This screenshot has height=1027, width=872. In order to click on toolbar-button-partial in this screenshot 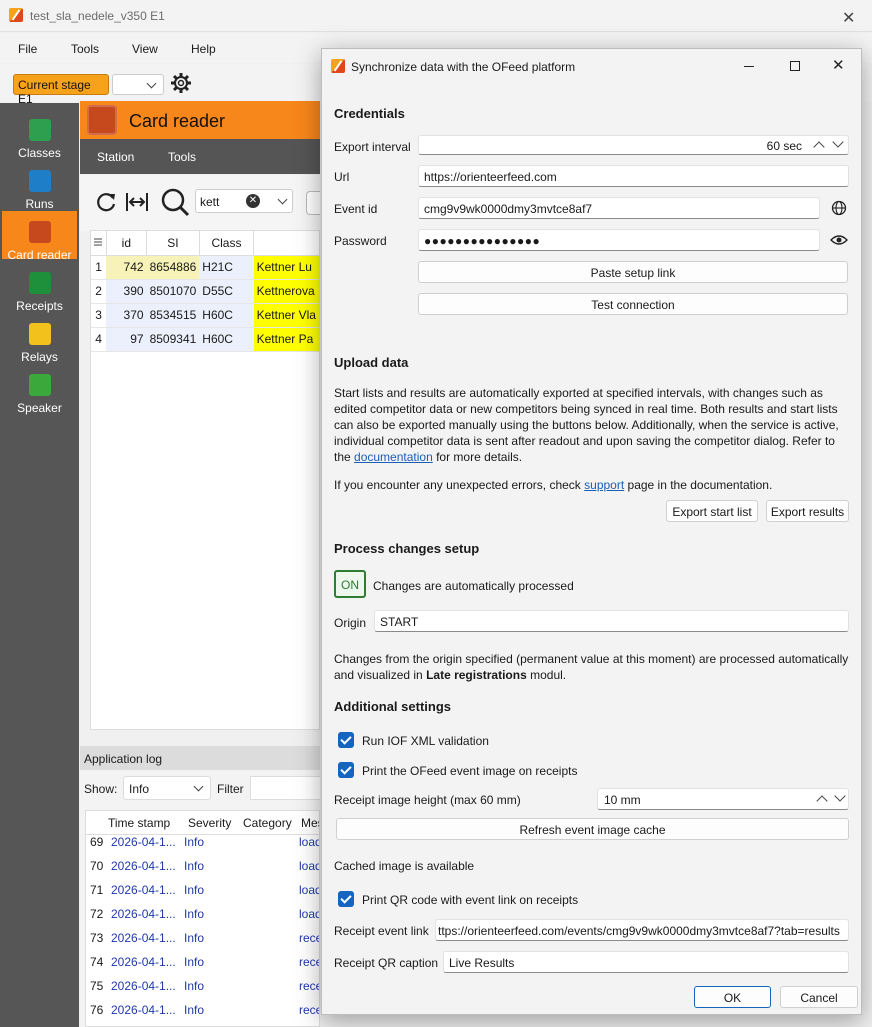, I will do `click(313, 203)`.